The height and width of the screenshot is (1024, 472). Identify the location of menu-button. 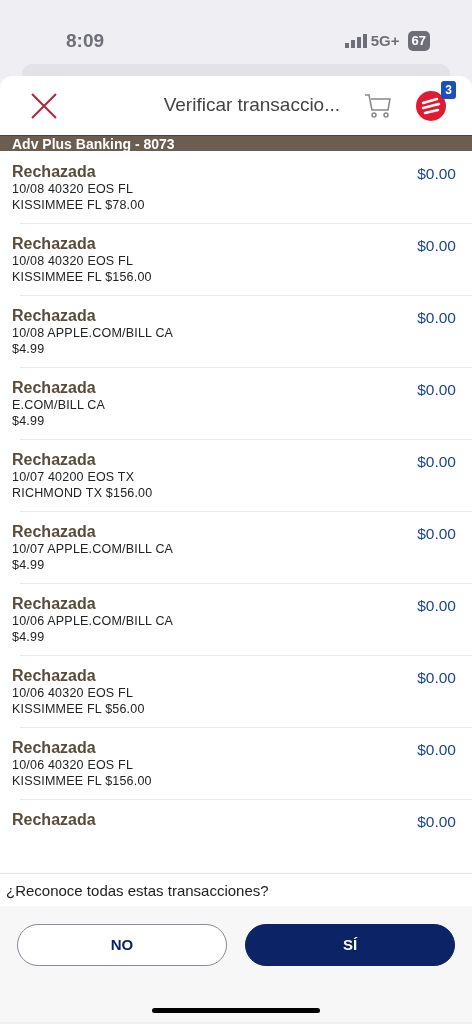
(431, 105).